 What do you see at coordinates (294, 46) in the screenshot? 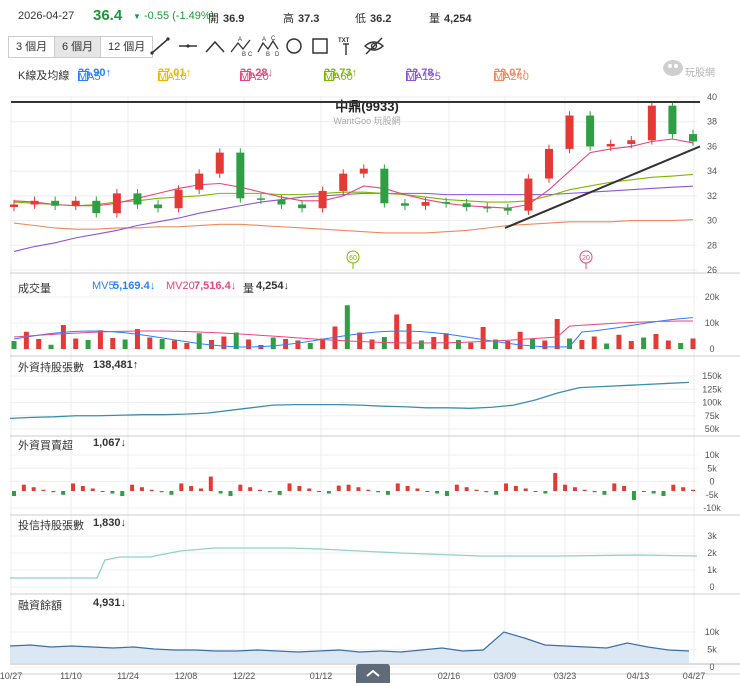
I see `circle-tool-icon` at bounding box center [294, 46].